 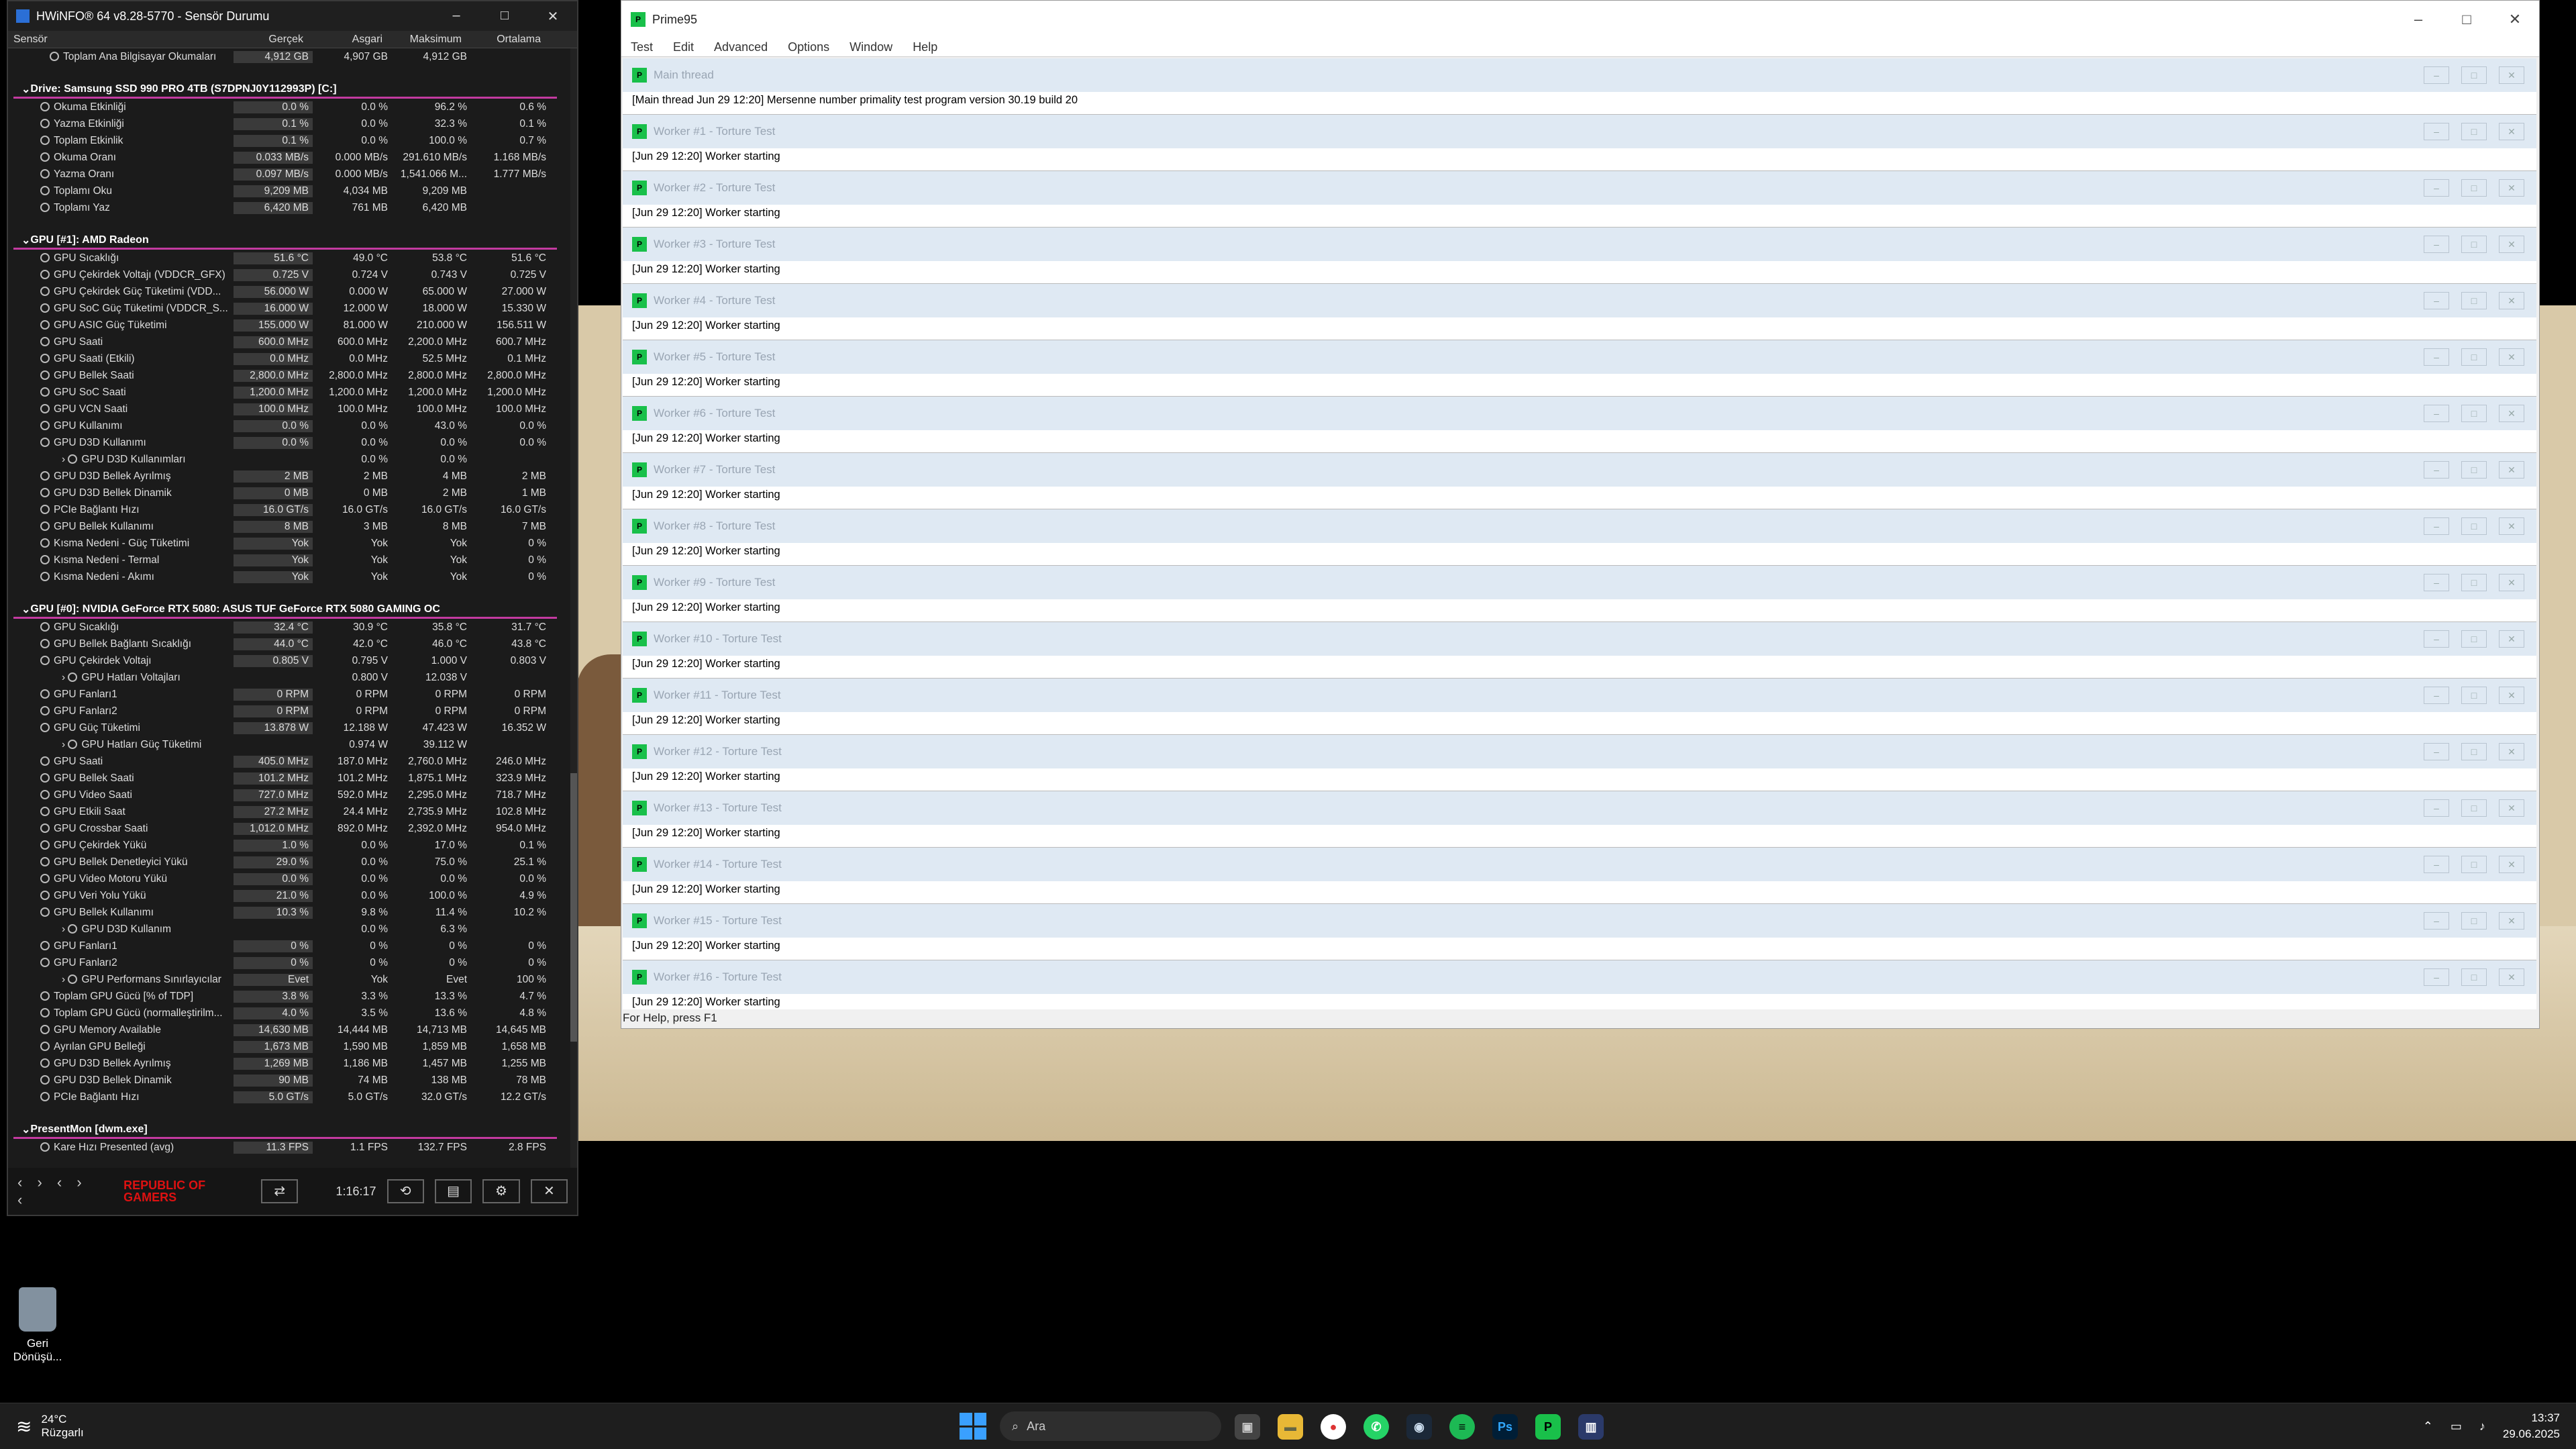 I want to click on menu-window: Window, so click(x=870, y=47).